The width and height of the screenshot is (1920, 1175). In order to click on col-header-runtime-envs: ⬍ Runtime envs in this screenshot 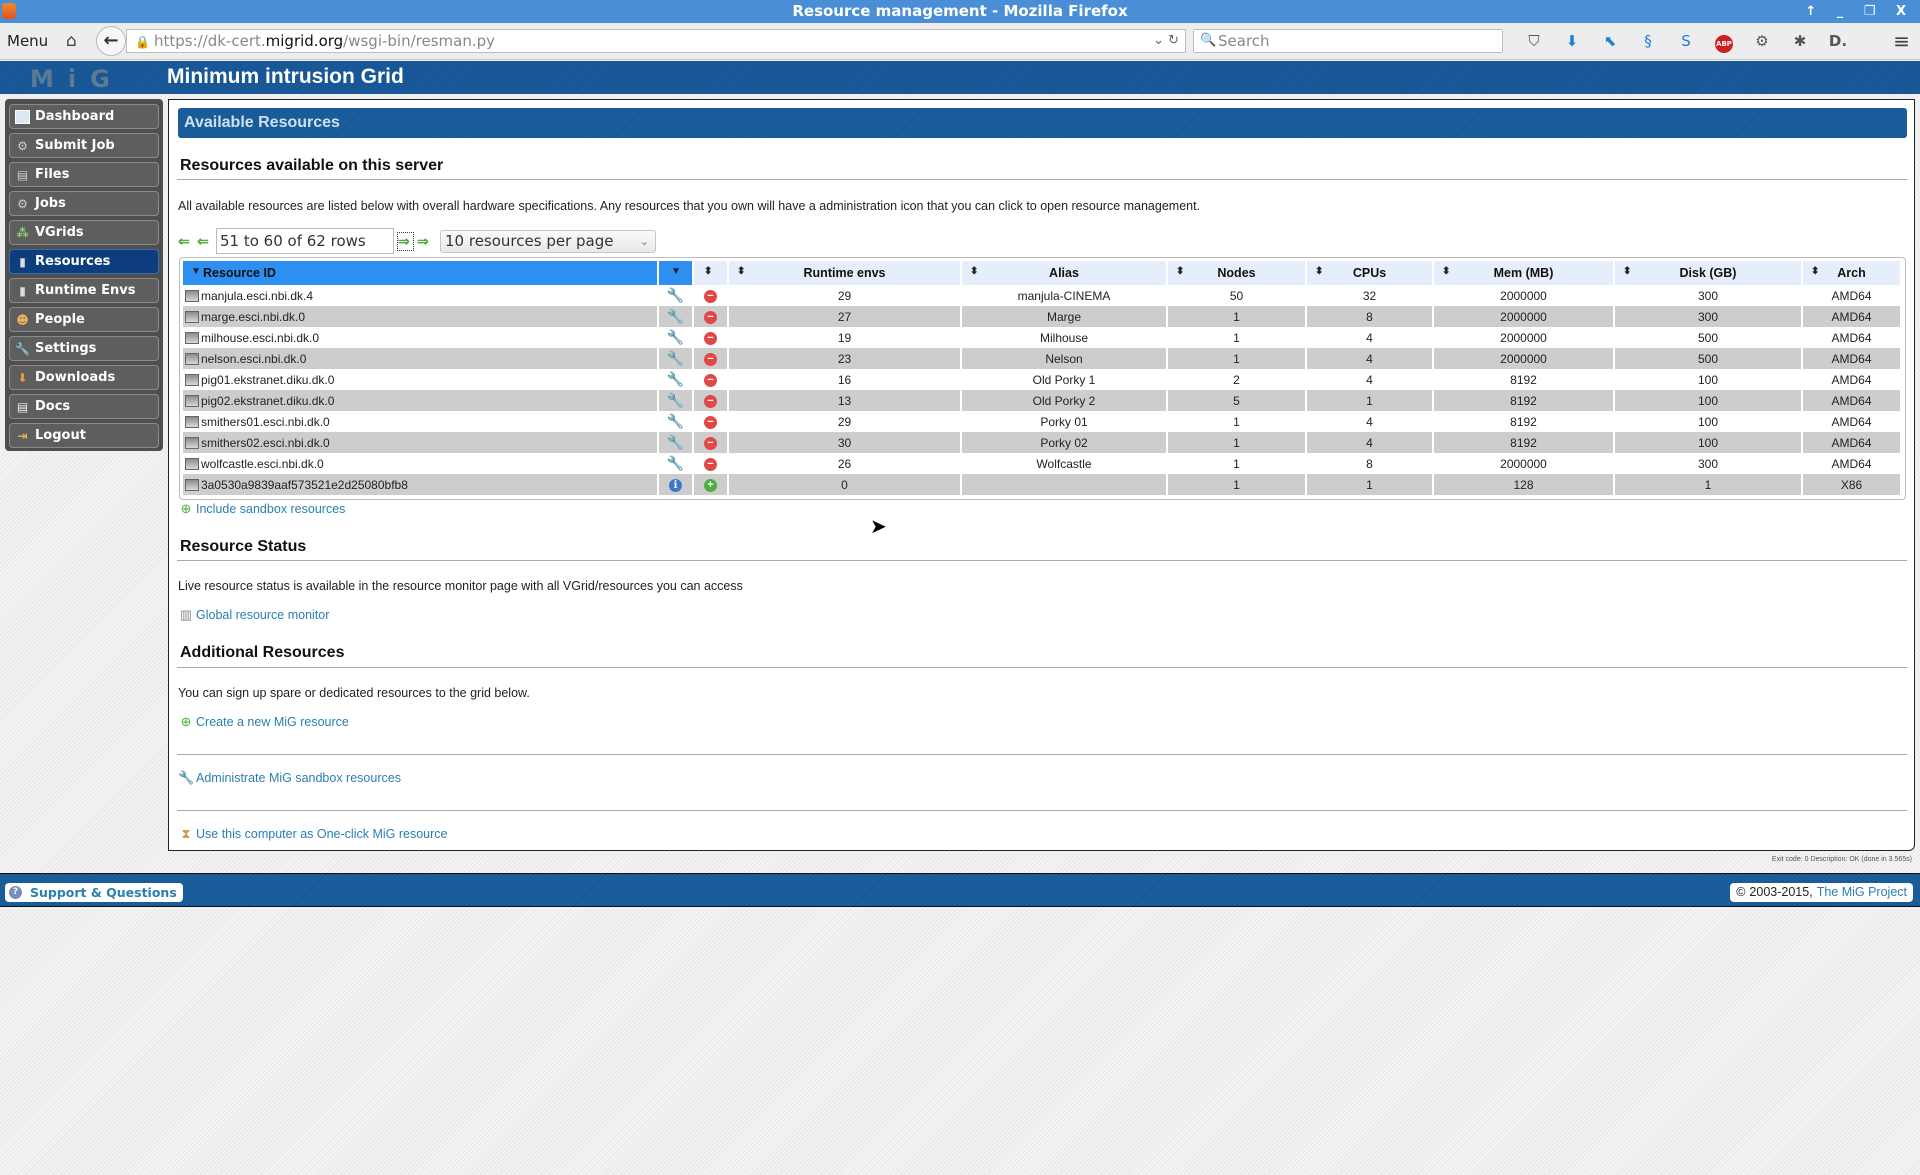, I will do `click(845, 273)`.